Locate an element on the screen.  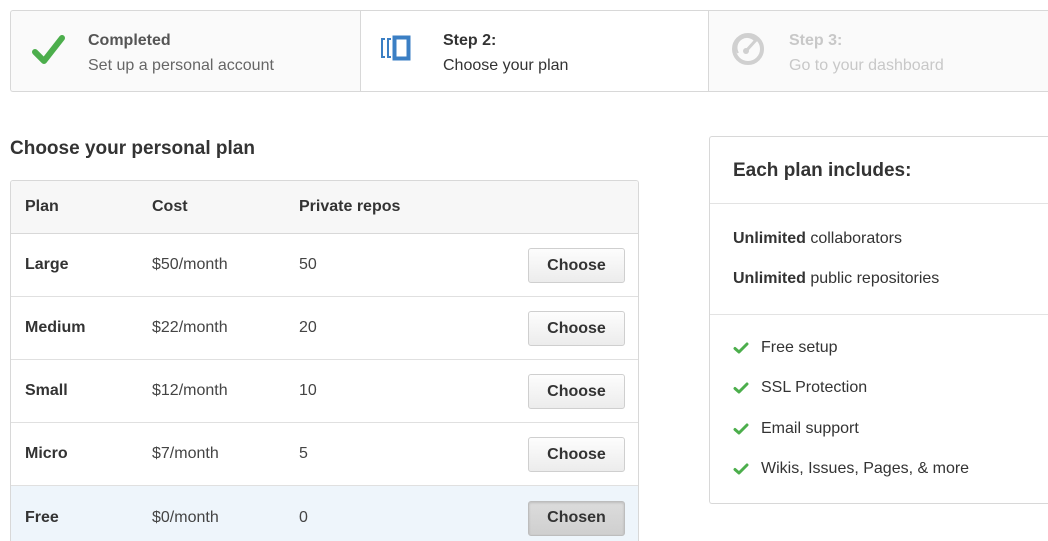
plan-name: Micro is located at coordinates (46, 453).